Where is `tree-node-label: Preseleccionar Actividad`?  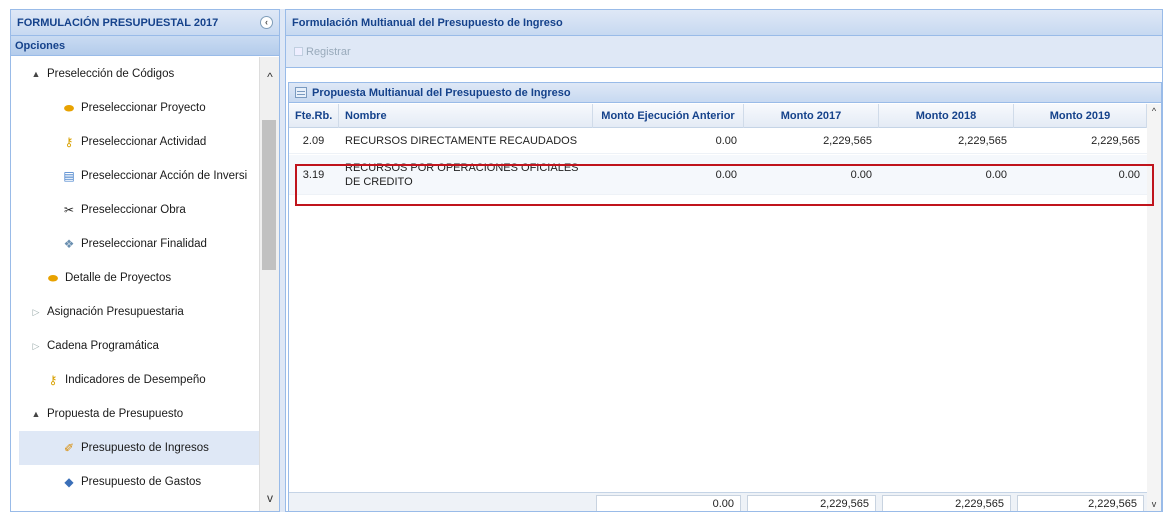
tree-node-label: Preseleccionar Actividad is located at coordinates (144, 142).